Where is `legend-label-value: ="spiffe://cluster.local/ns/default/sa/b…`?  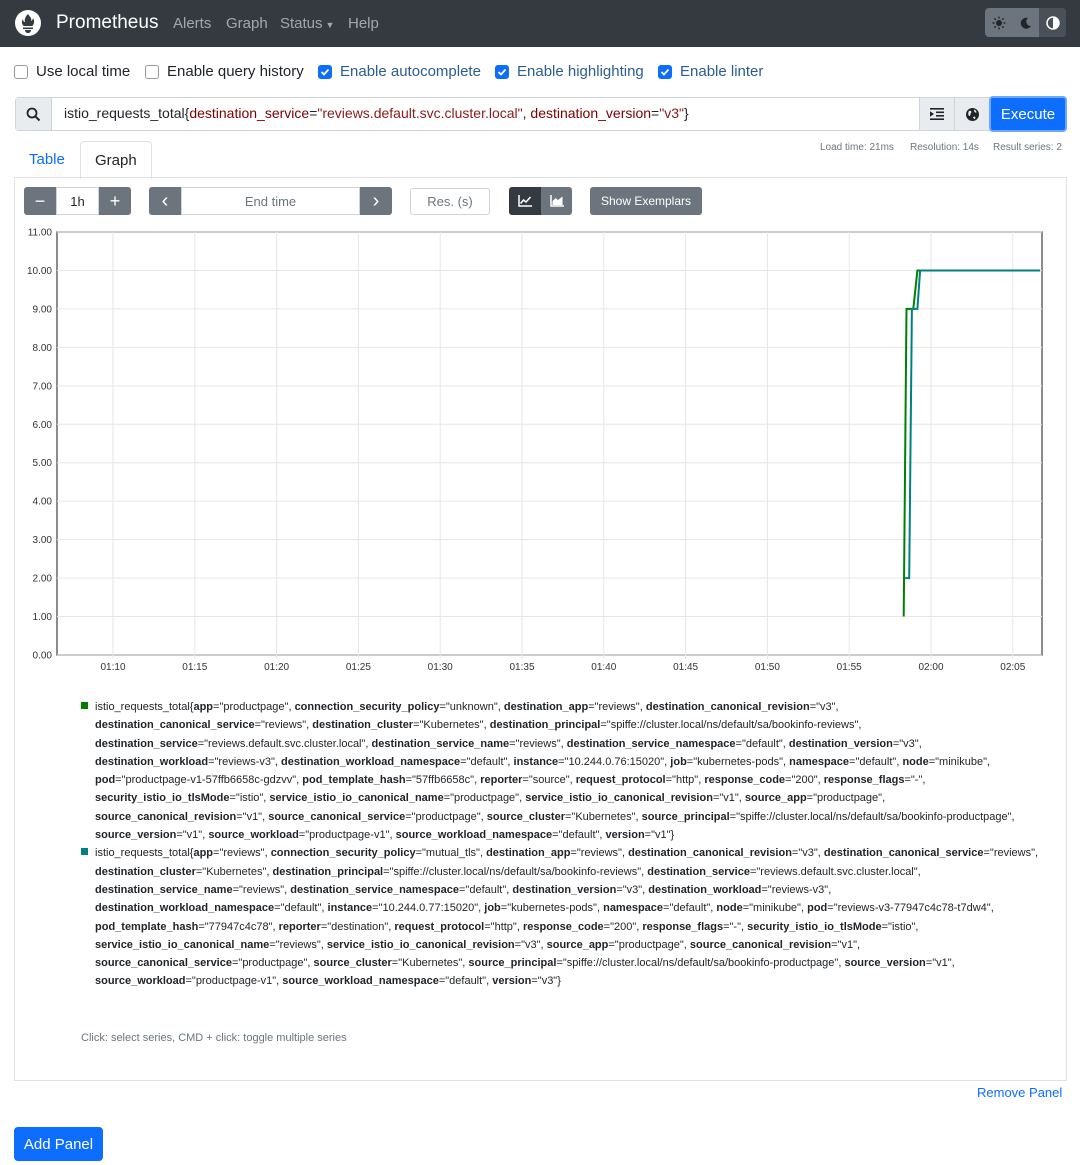
legend-label-value: ="spiffe://cluster.local/ns/default/sa/b… is located at coordinates (870, 816).